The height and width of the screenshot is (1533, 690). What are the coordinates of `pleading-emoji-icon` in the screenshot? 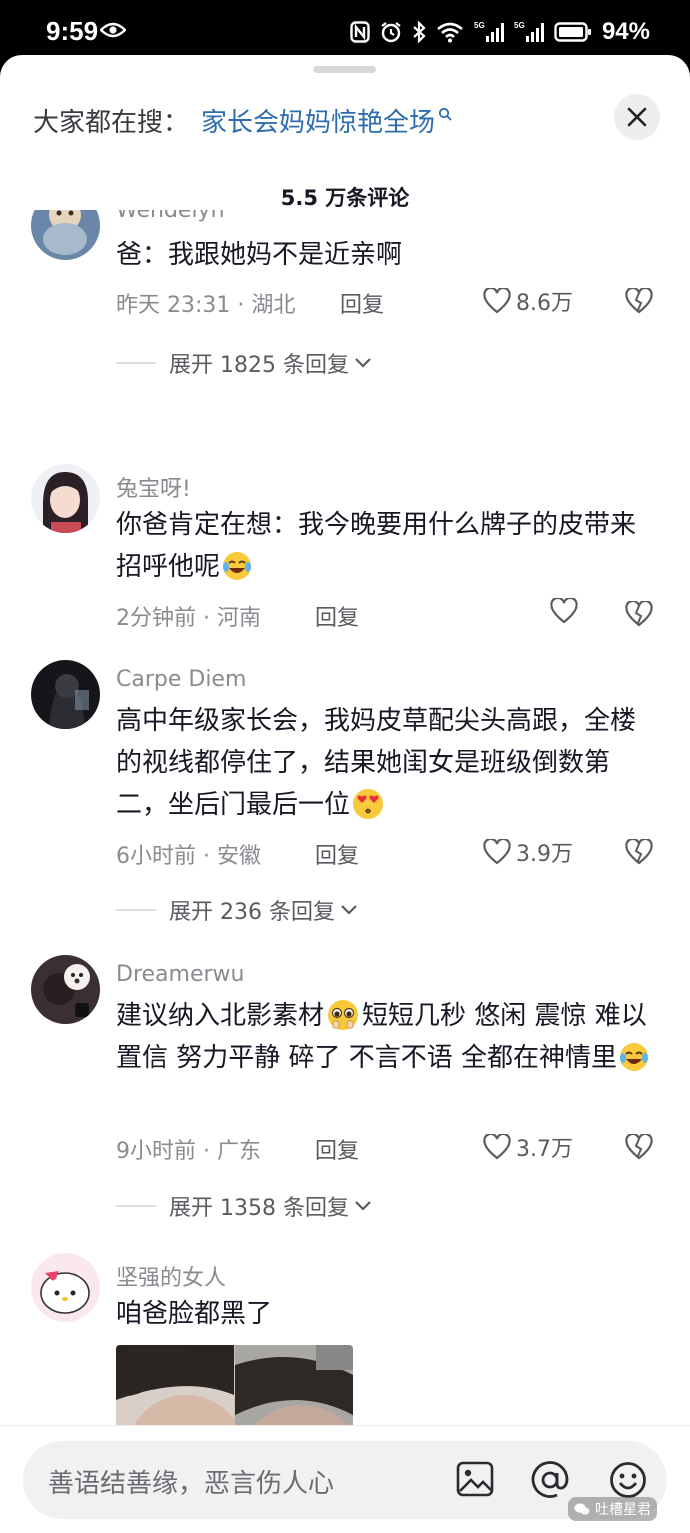 It's located at (343, 1014).